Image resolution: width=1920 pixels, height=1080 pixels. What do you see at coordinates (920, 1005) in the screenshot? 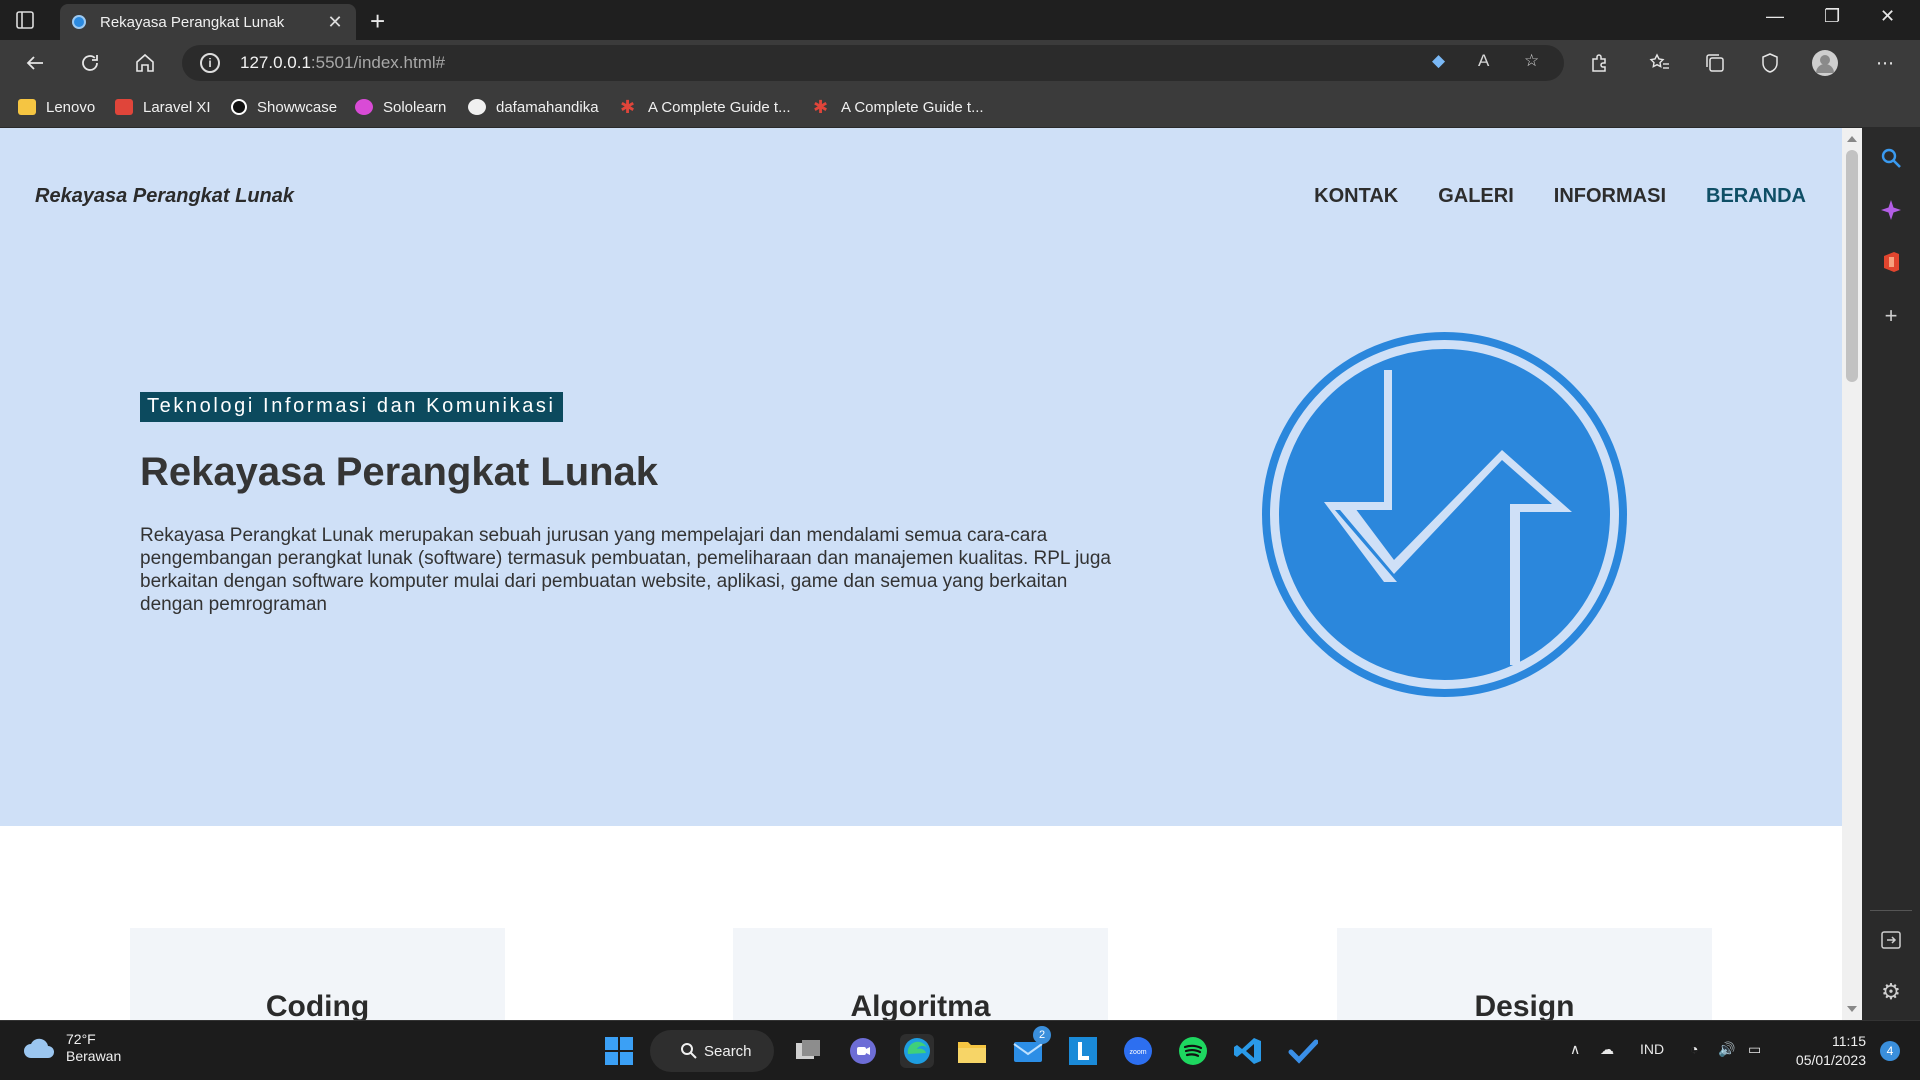
I see `card-title: Algoritma` at bounding box center [920, 1005].